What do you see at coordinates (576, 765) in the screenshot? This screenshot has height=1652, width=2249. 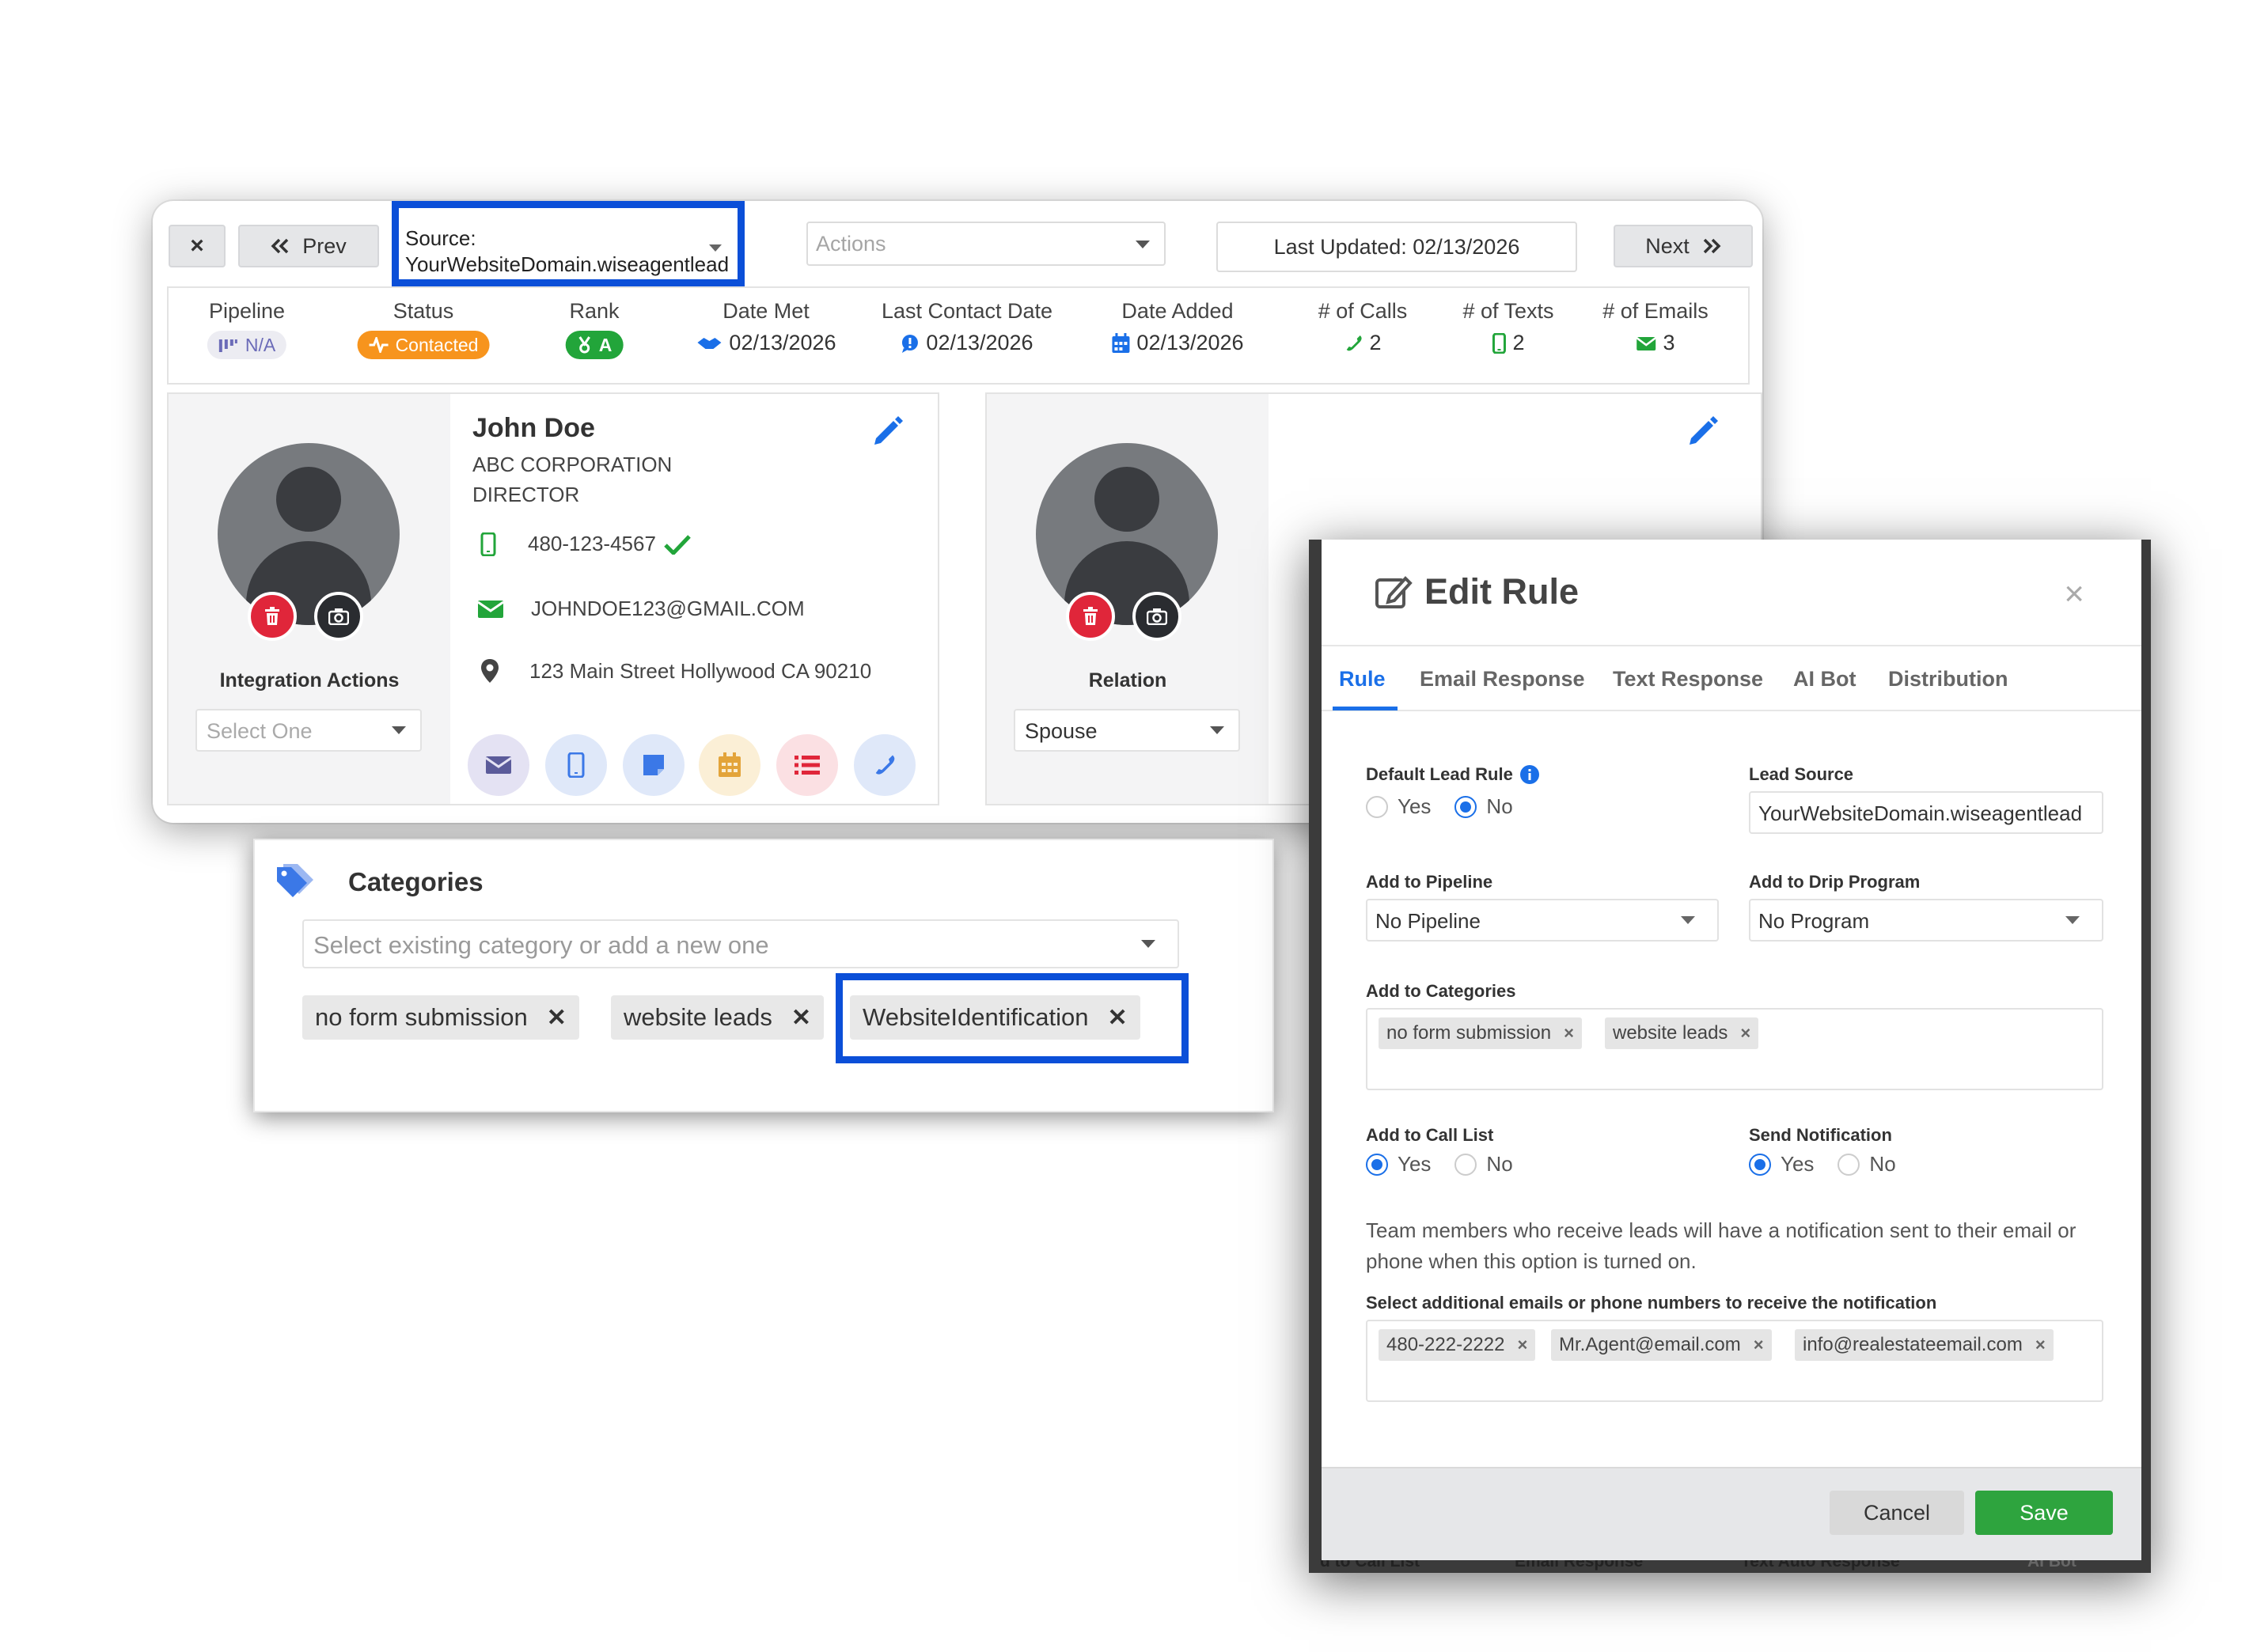 I see `text-action-button` at bounding box center [576, 765].